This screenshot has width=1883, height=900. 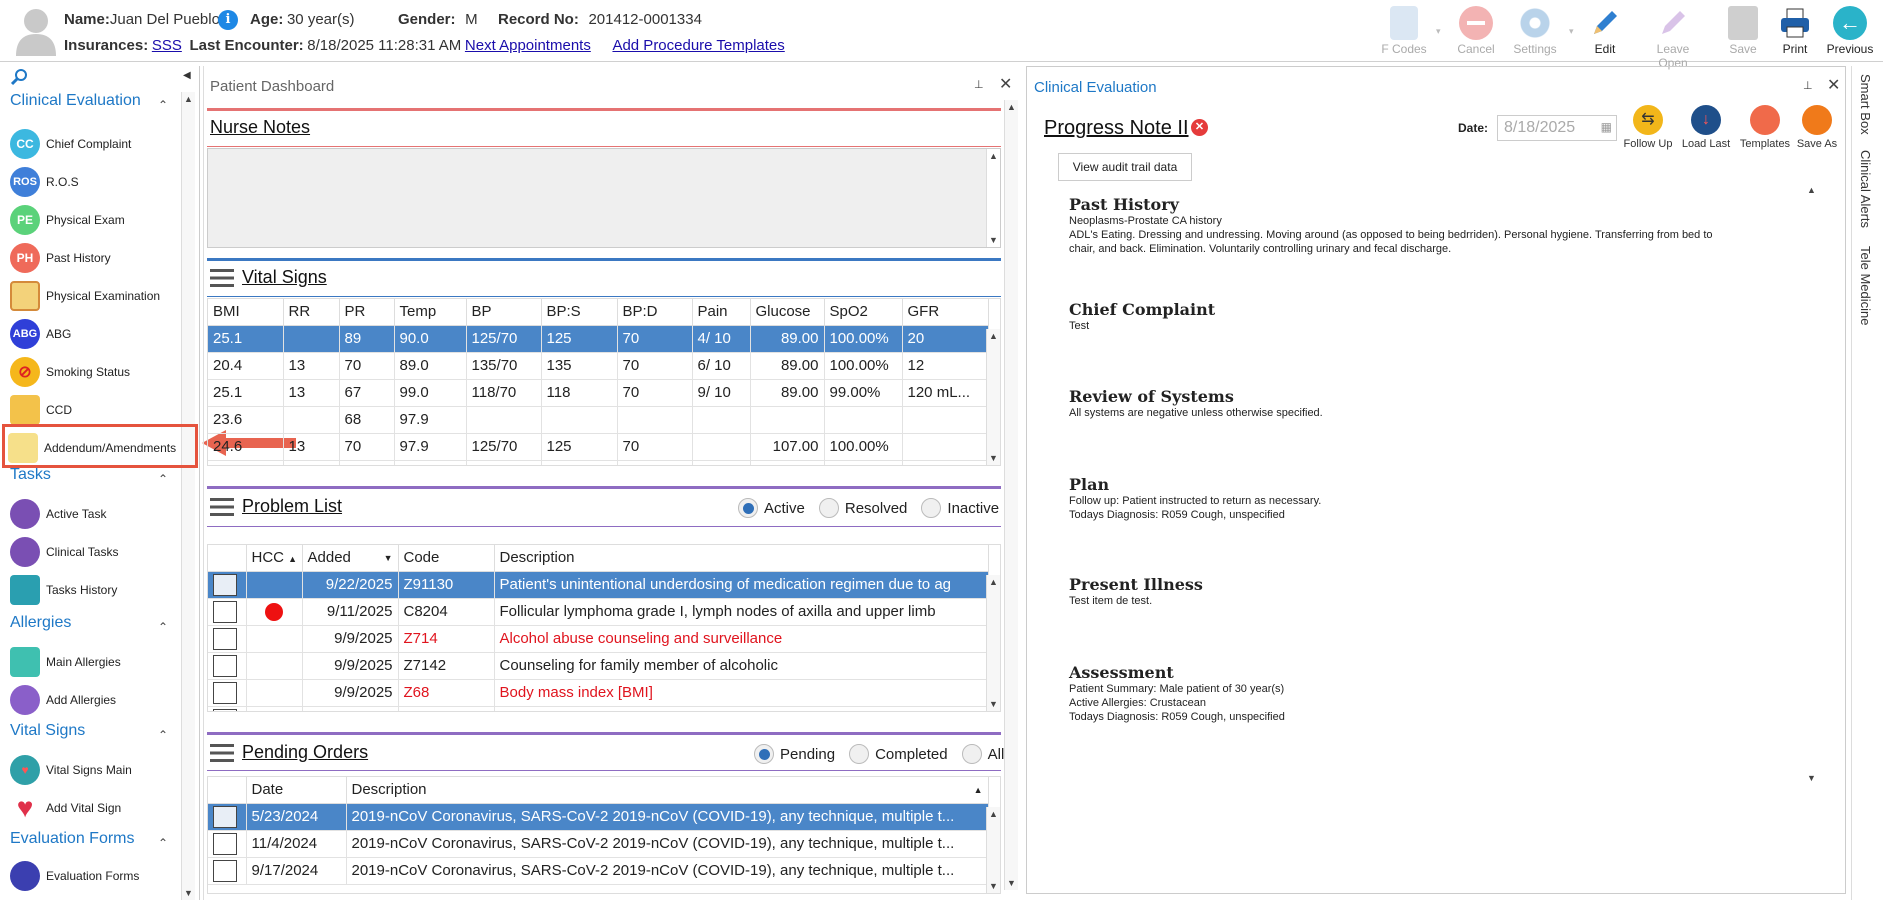 I want to click on sidebar-item-physical-examination: Physical Examination, so click(x=100, y=296).